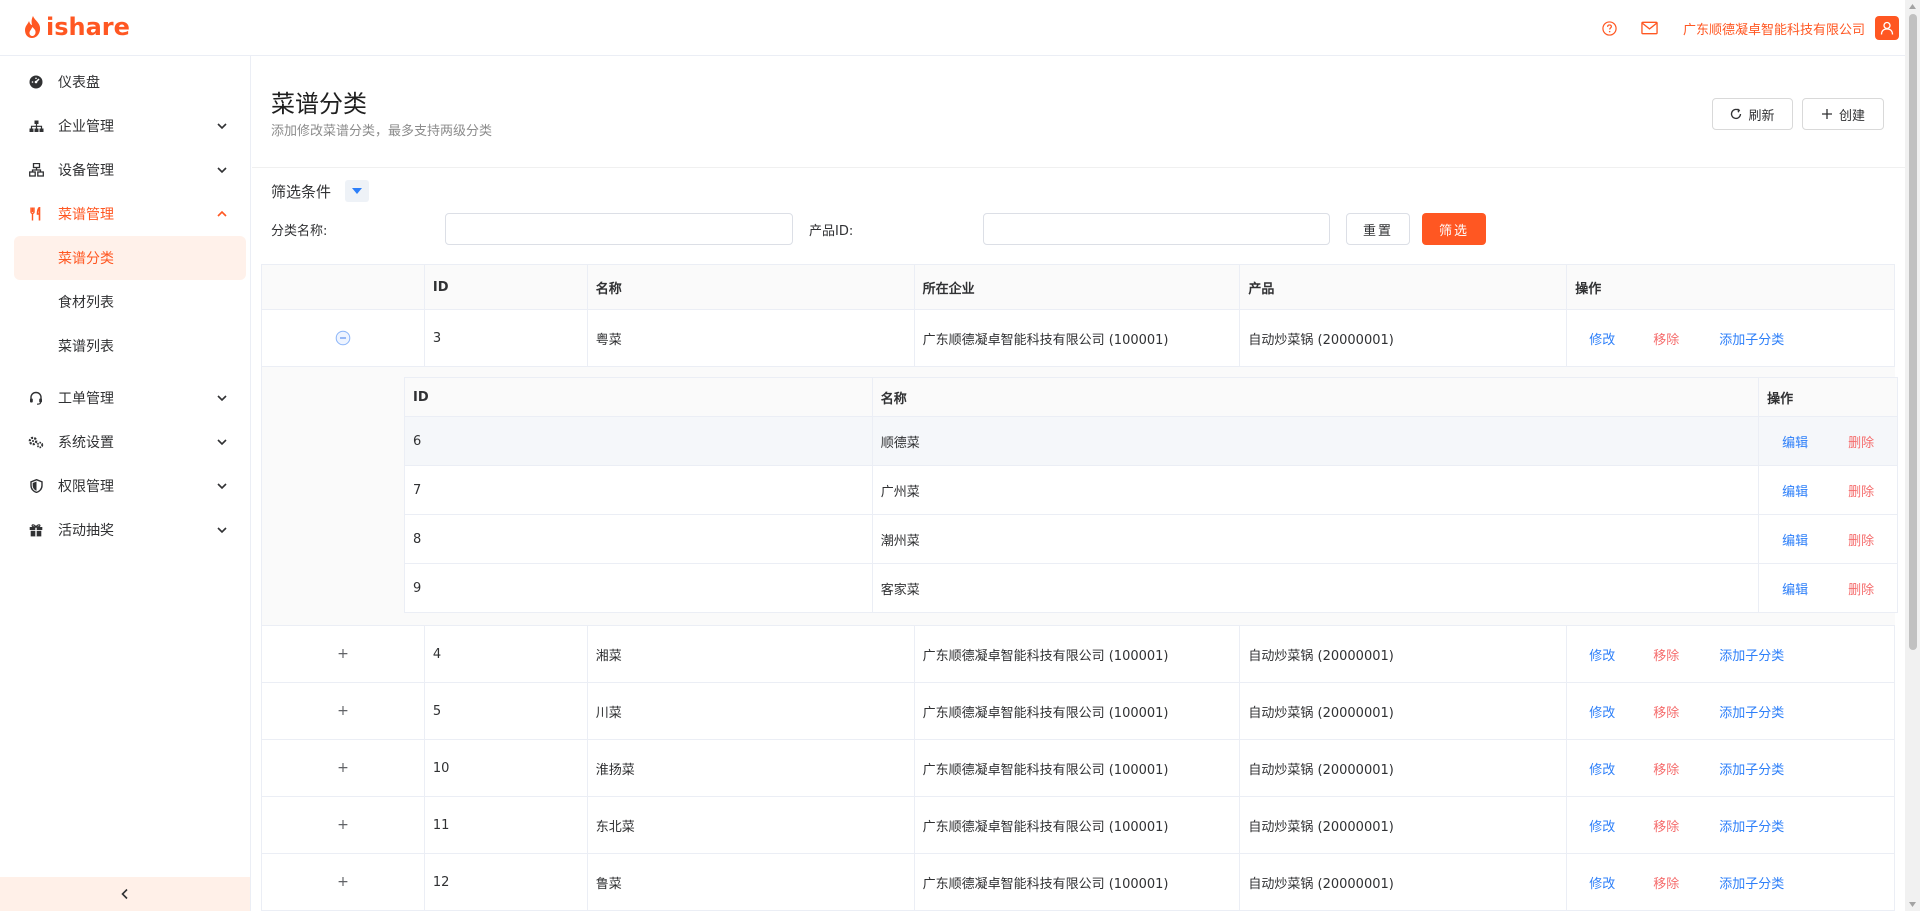 The width and height of the screenshot is (1920, 911). I want to click on sub-cell-name: 潮州菜, so click(1316, 539).